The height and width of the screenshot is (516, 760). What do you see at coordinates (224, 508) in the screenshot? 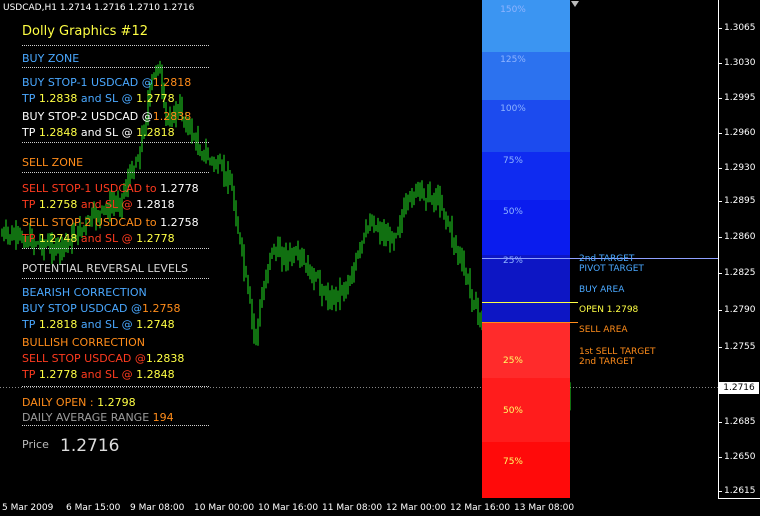
I see `time-tick: 10 Mar 00:00` at bounding box center [224, 508].